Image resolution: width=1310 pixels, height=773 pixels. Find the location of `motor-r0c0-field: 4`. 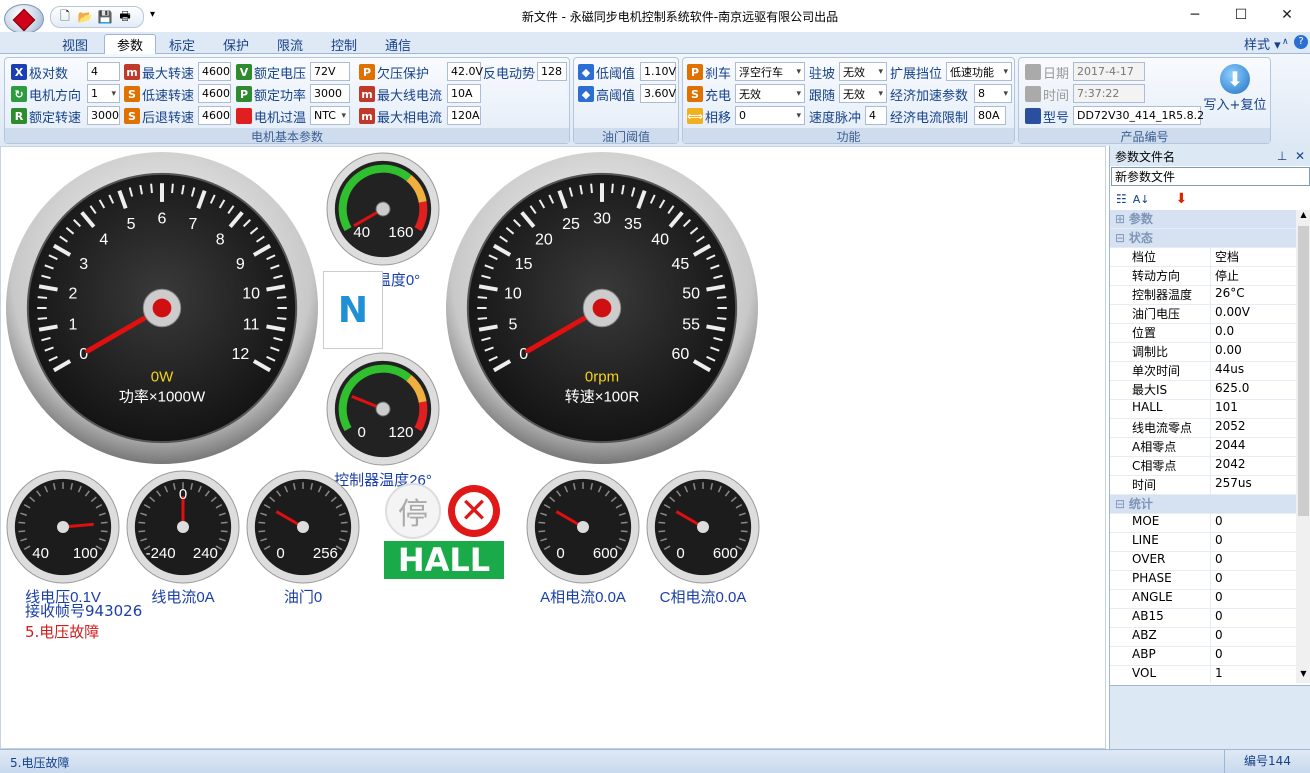

motor-r0c0-field: 4 is located at coordinates (103, 71).